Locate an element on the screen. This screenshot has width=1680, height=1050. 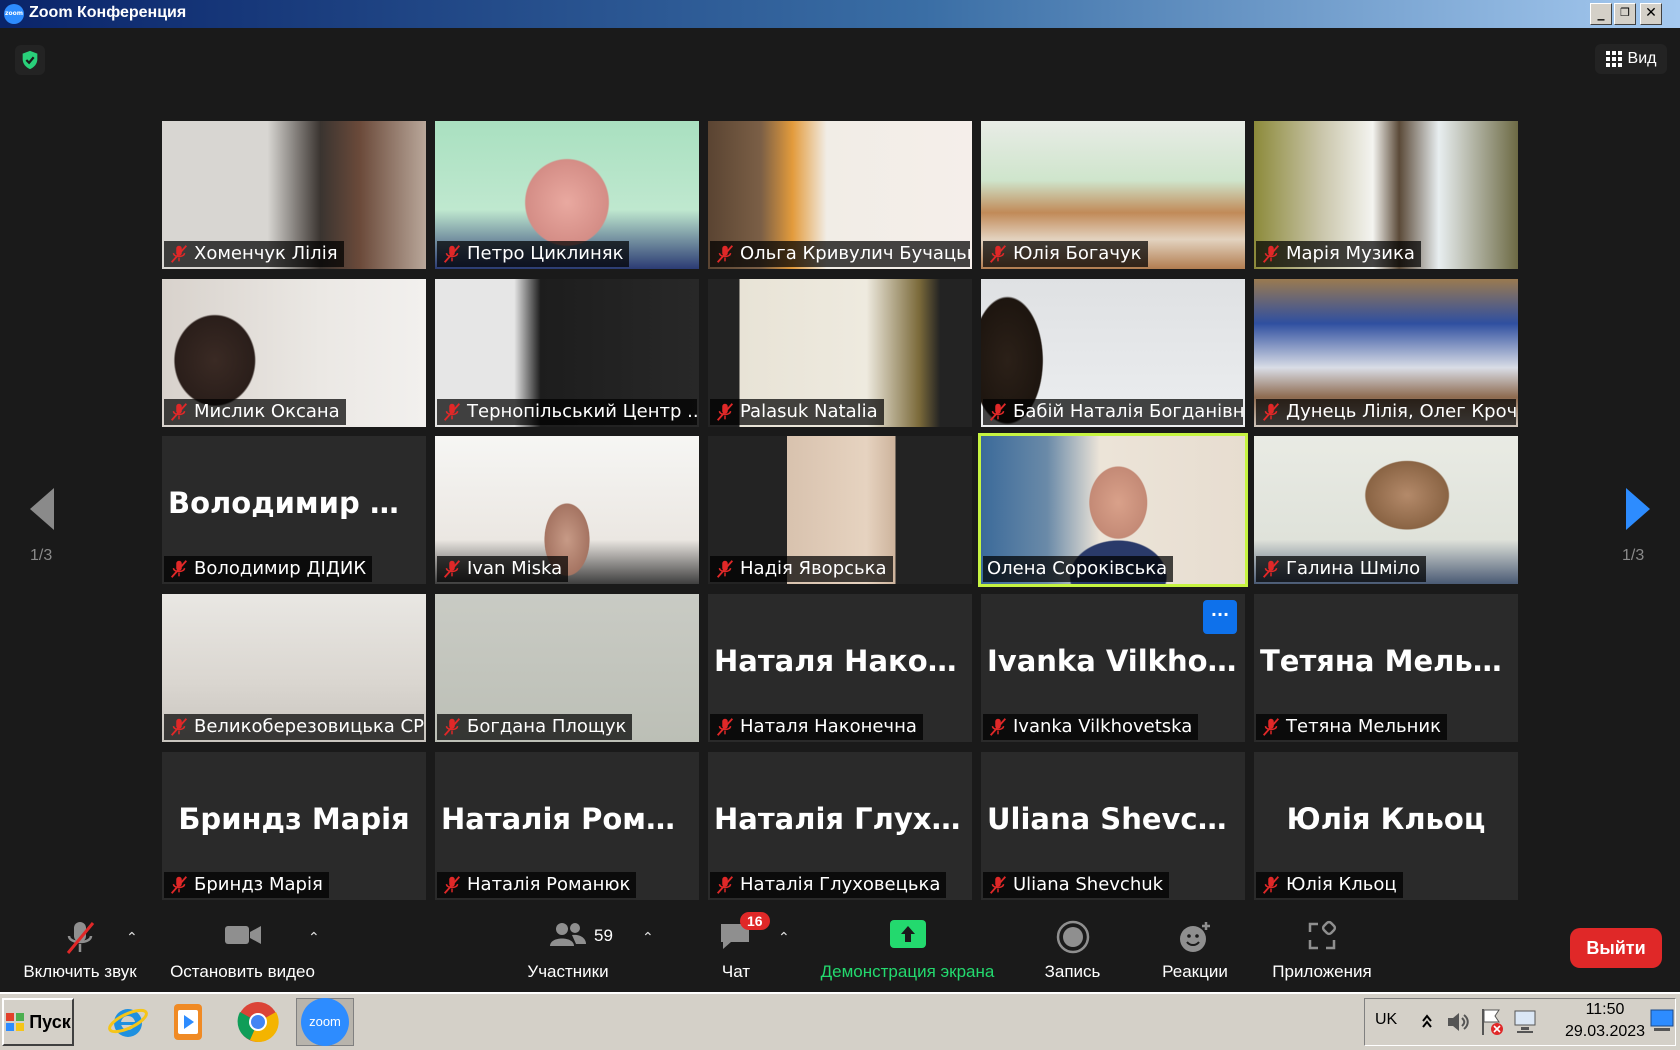
participant-name: Palasuk Natalia is located at coordinates (809, 411).